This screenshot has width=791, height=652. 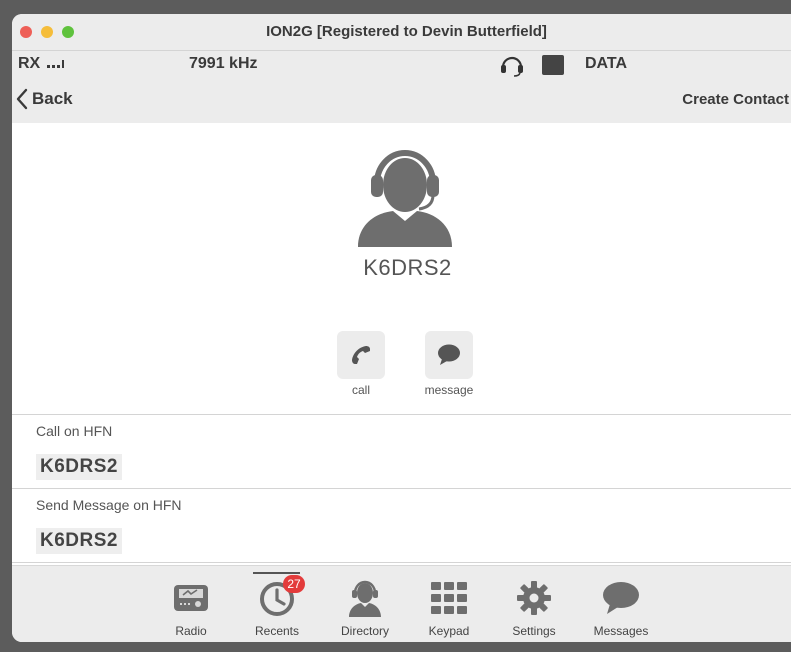 I want to click on message-label: message, so click(x=449, y=390).